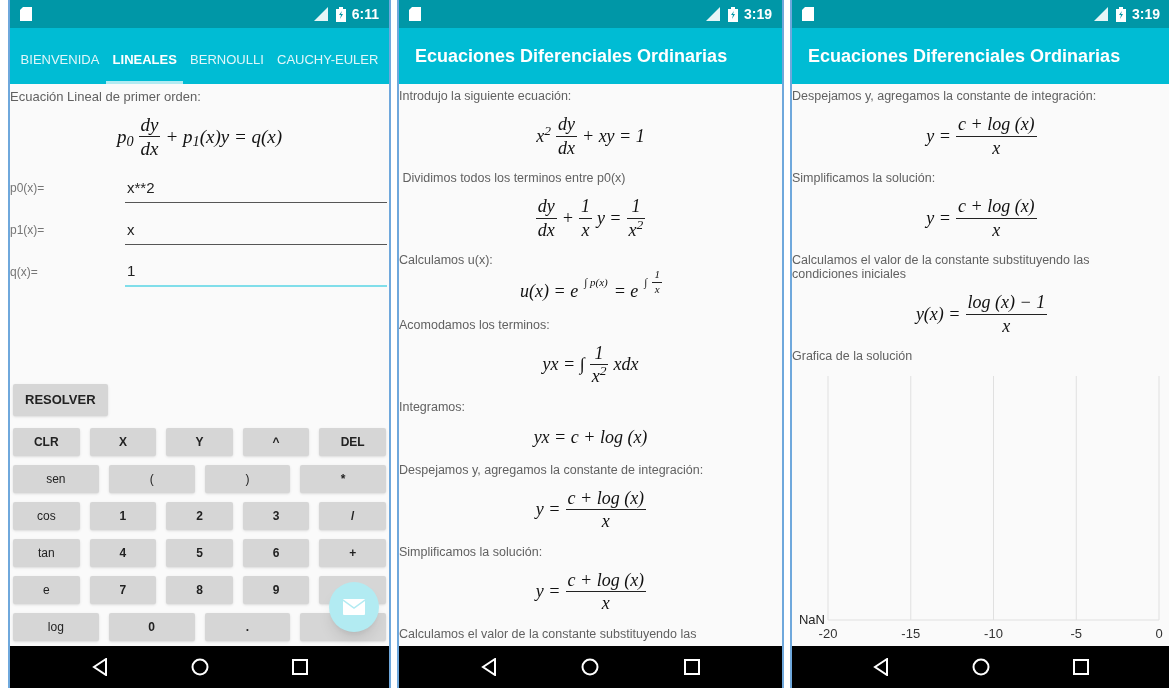 This screenshot has width=1169, height=688. Describe the element at coordinates (123, 553) in the screenshot. I see `keypad-key: 4` at that location.